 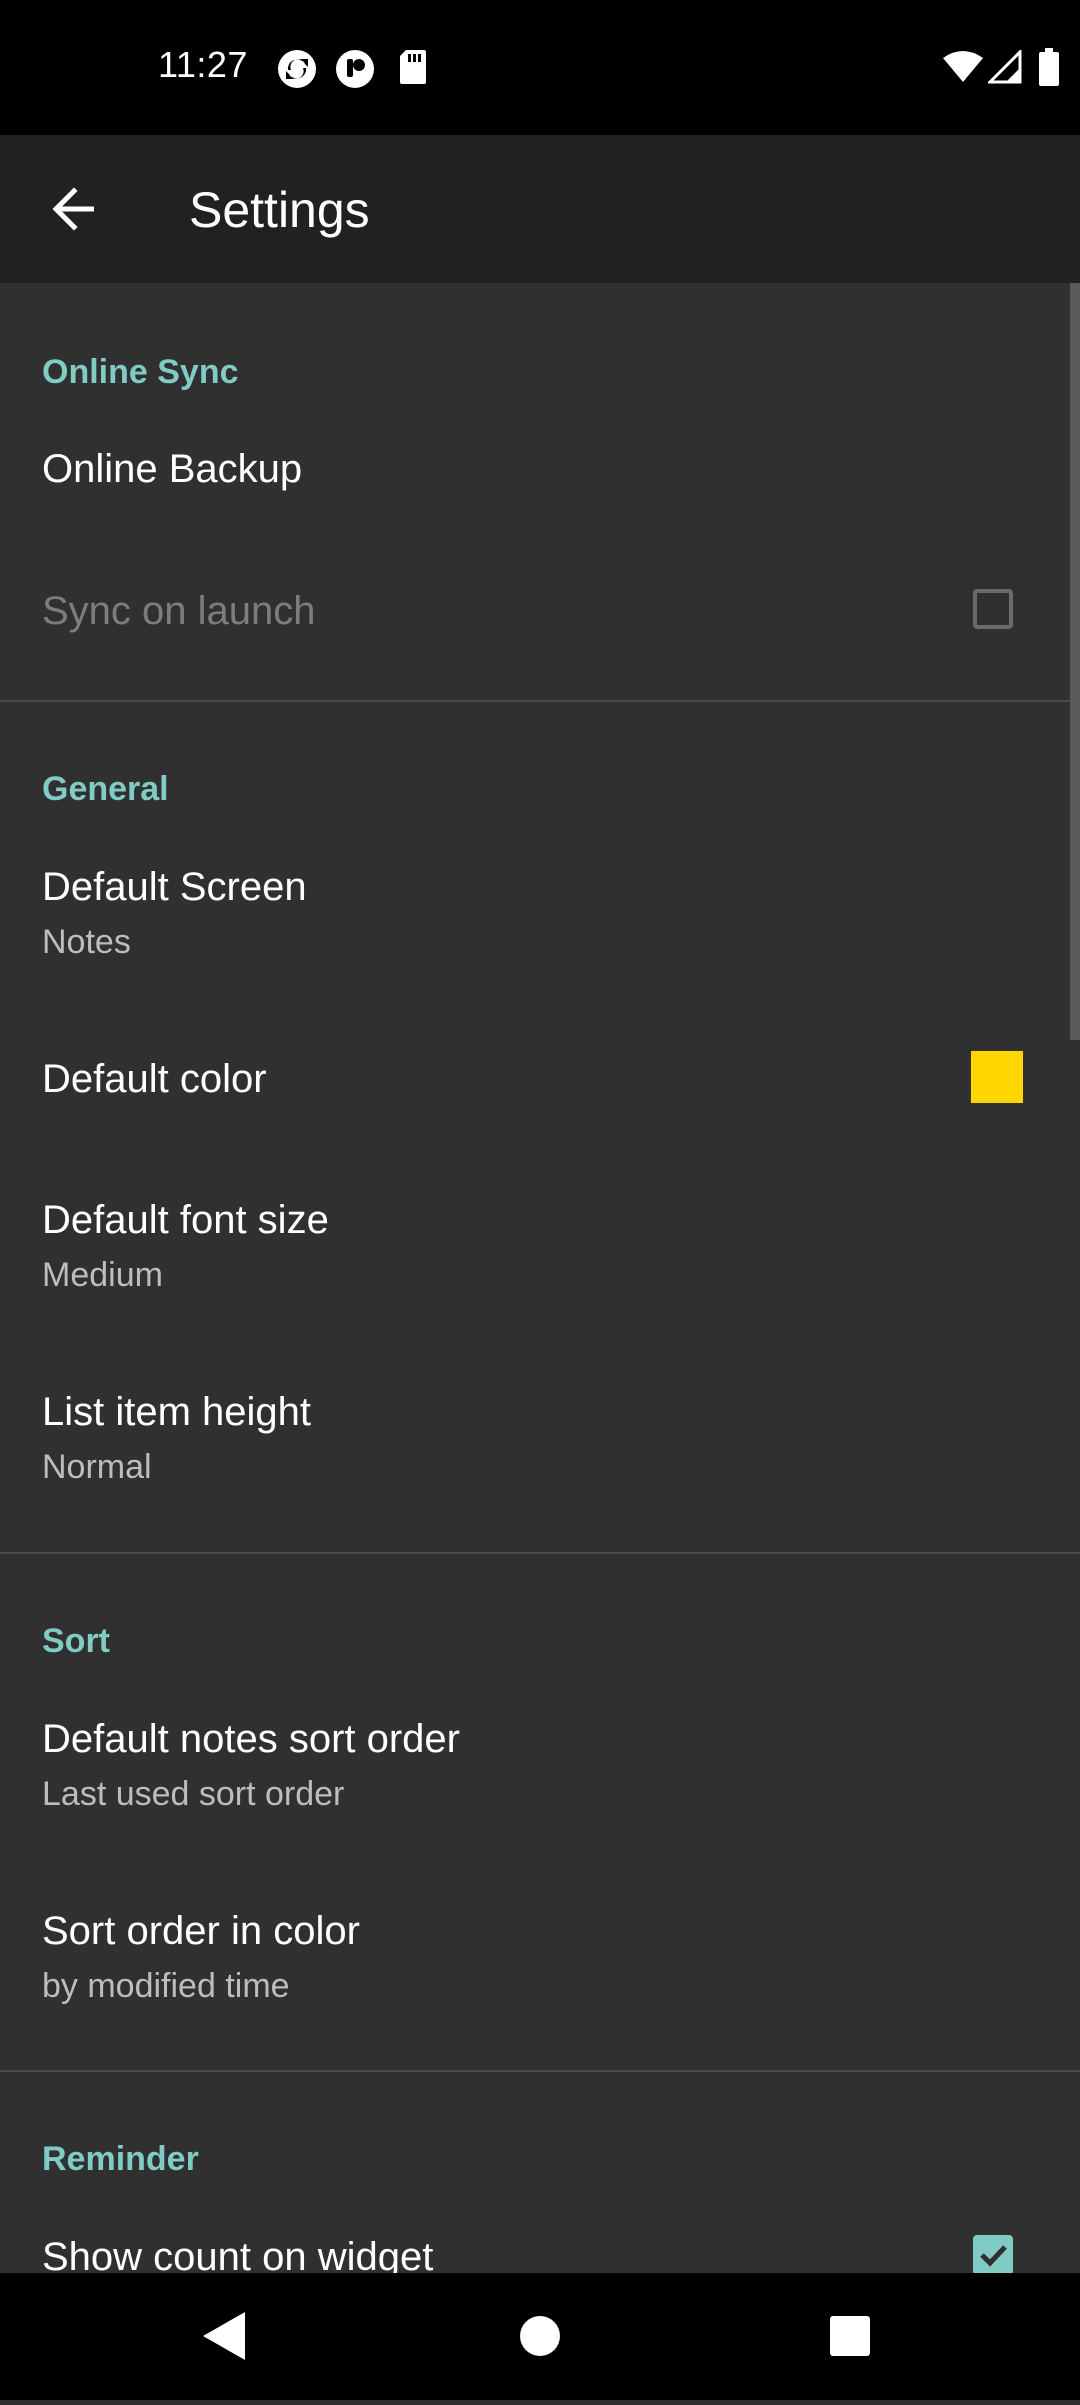 What do you see at coordinates (193, 1794) in the screenshot?
I see `pref-summary: Last used sort order` at bounding box center [193, 1794].